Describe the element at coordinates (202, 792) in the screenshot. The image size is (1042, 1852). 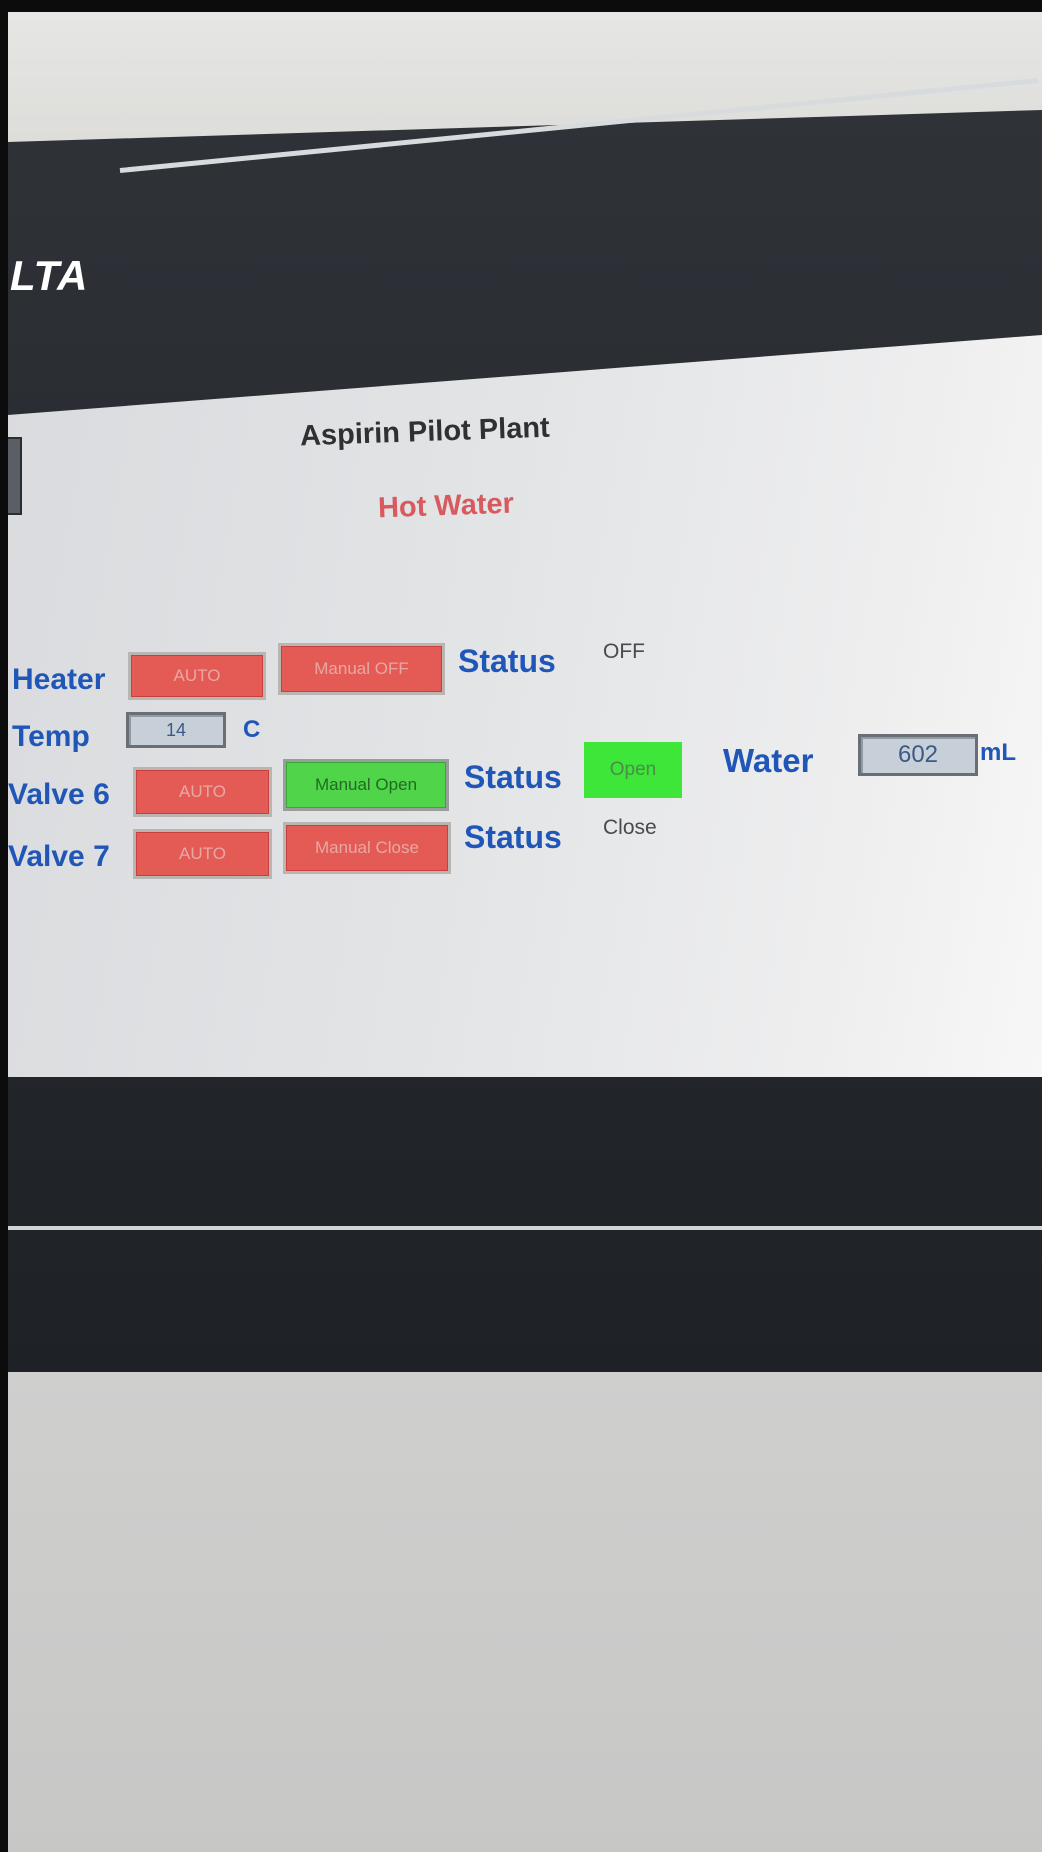
I see `valve6-auto-button: AUTO` at that location.